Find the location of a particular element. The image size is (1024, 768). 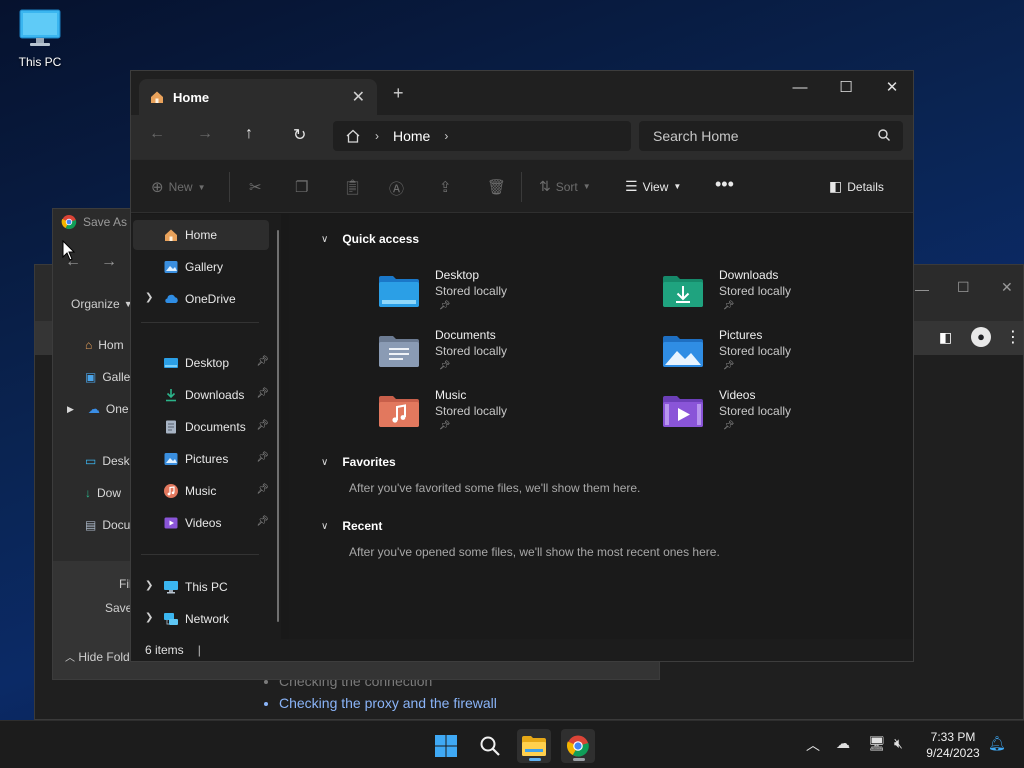

taskbar-chrome is located at coordinates (578, 746).